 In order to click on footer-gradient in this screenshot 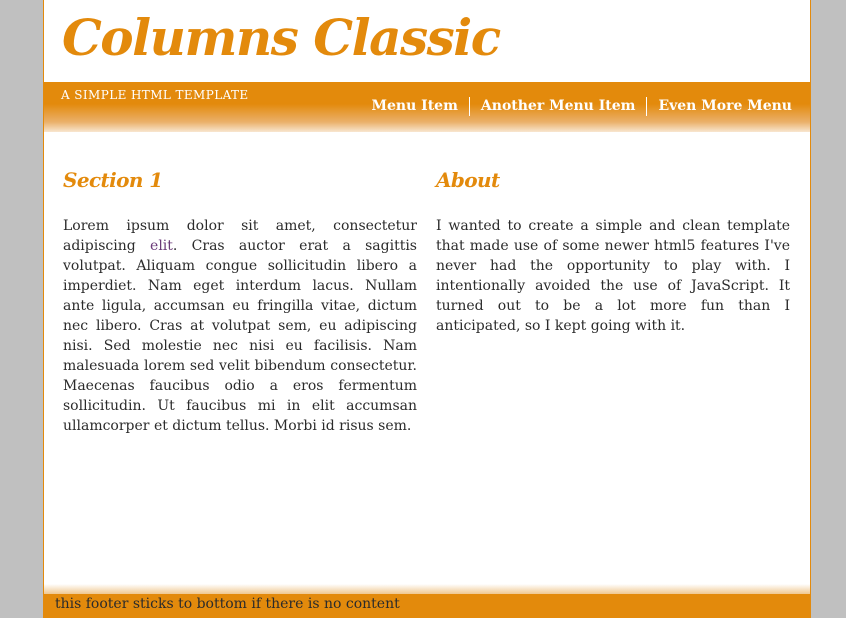, I will do `click(427, 589)`.